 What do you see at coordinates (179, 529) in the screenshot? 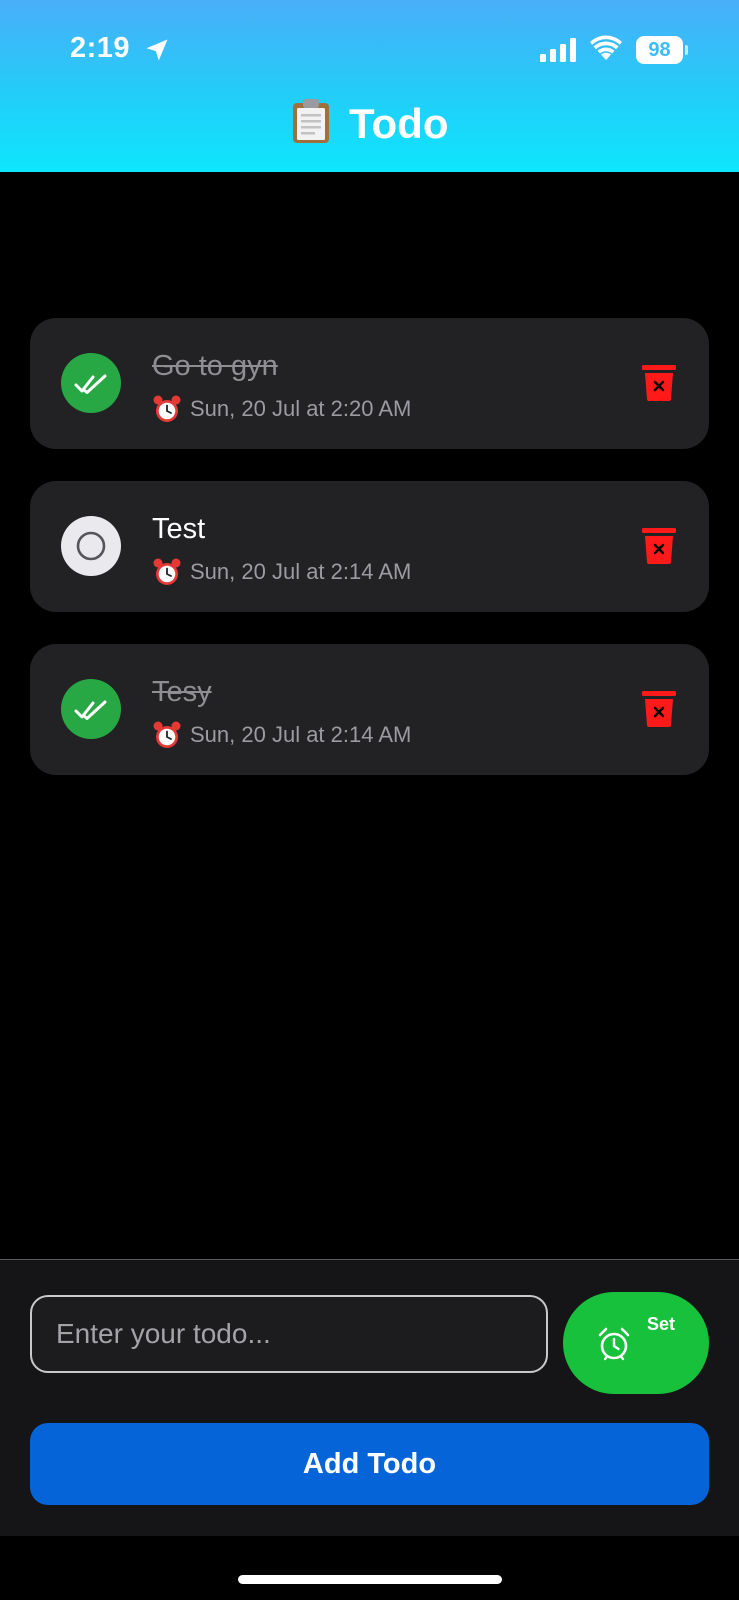
I see `todo-title: Test` at bounding box center [179, 529].